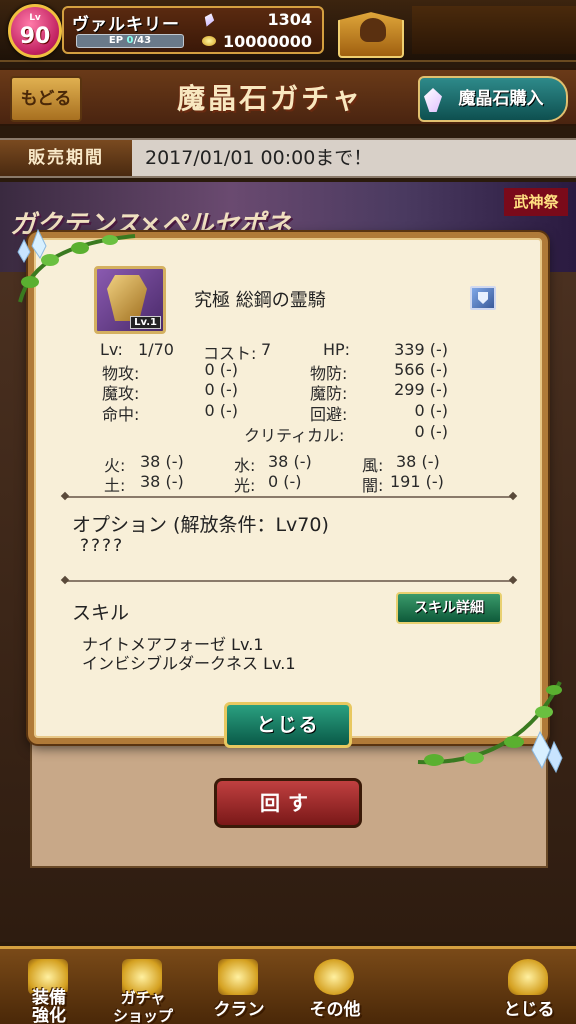 The image size is (576, 1024). What do you see at coordinates (189, 663) in the screenshot?
I see `skill-item: インビシブルダークネス Lv.1` at bounding box center [189, 663].